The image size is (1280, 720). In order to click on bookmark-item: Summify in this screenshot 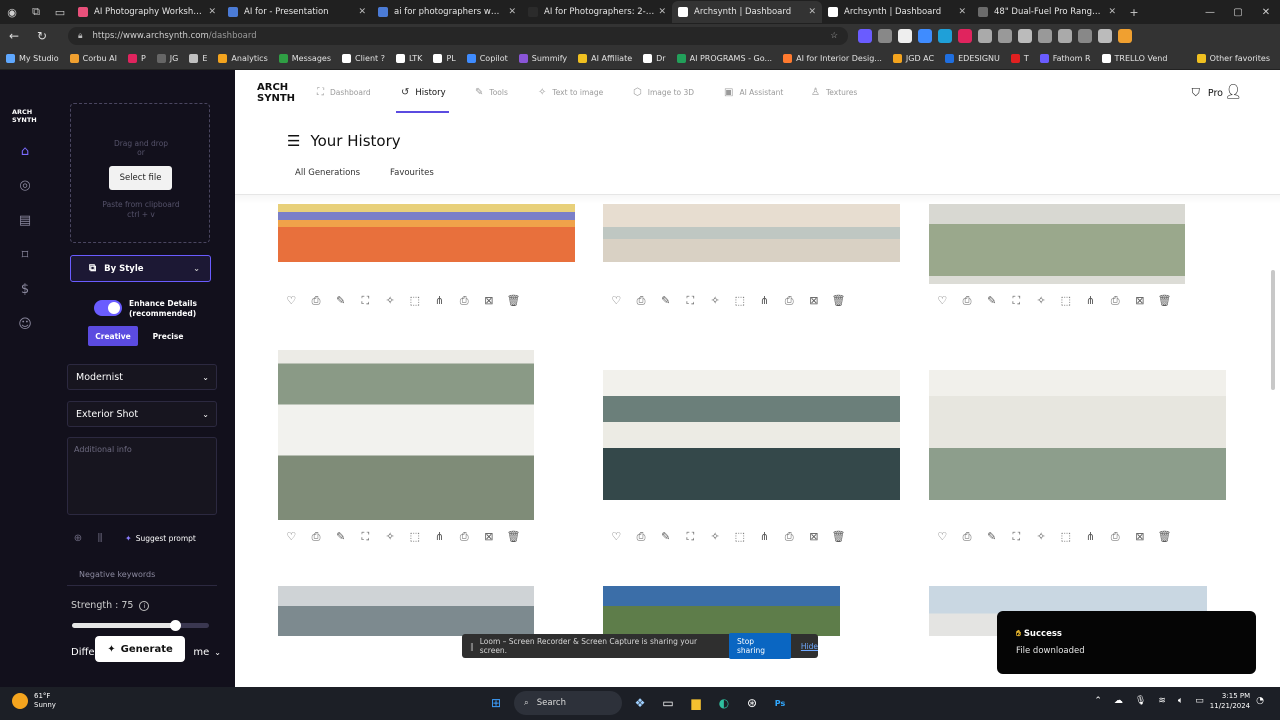, I will do `click(542, 58)`.